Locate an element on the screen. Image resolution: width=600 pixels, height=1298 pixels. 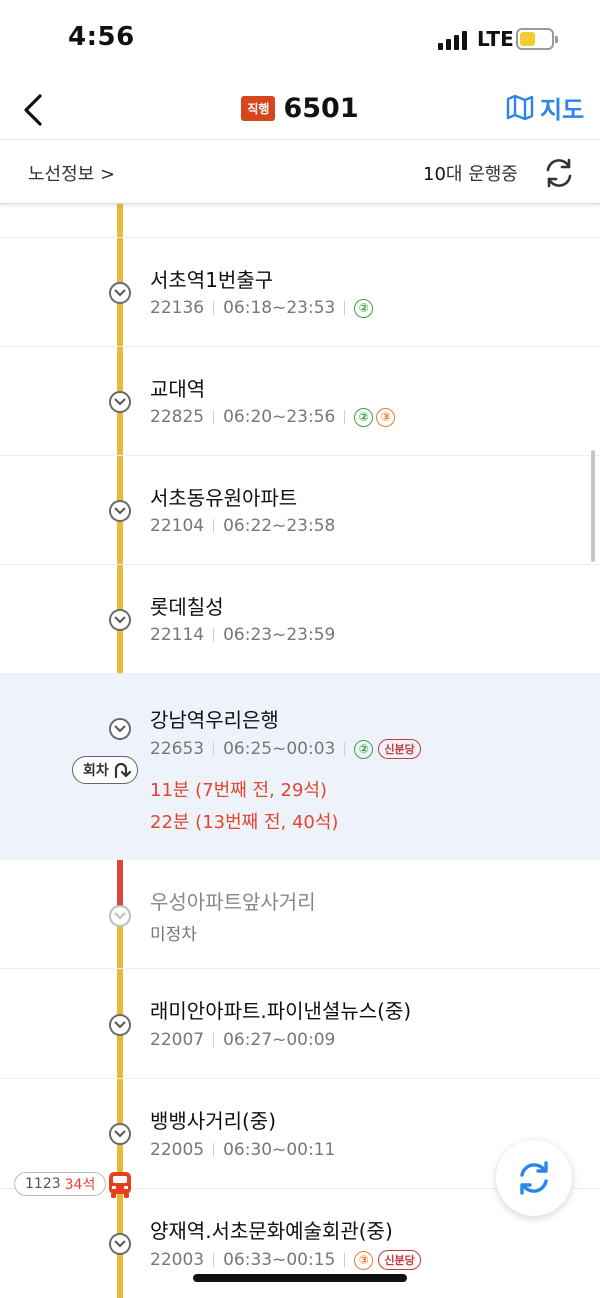
route-info-link: 노선정보 > is located at coordinates (71, 173).